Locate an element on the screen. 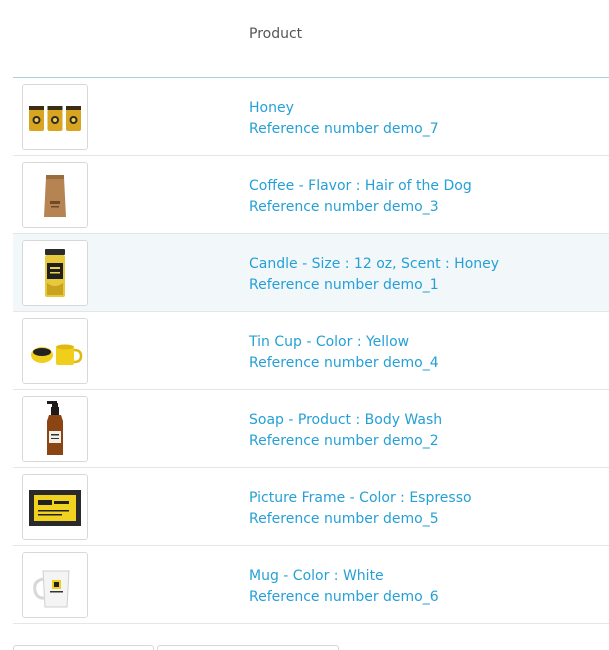  coffee-bag-icon is located at coordinates (55, 195).